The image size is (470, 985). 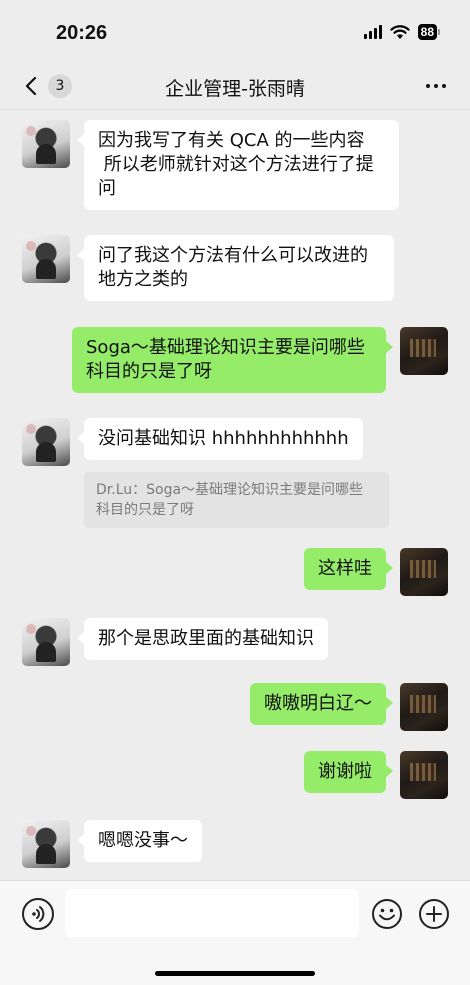 What do you see at coordinates (372, 32) in the screenshot?
I see `signal-icon` at bounding box center [372, 32].